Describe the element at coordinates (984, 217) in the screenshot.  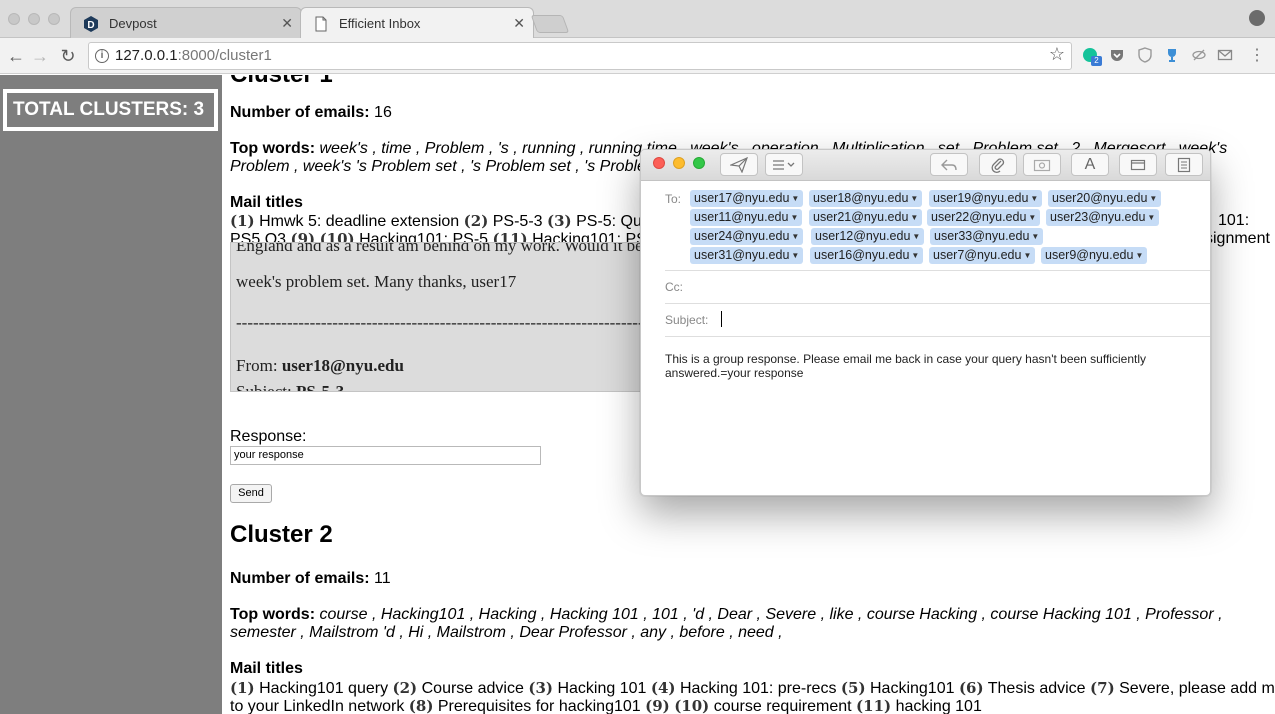
I see `recipient-chip: user22@nyu.edu ▼` at that location.